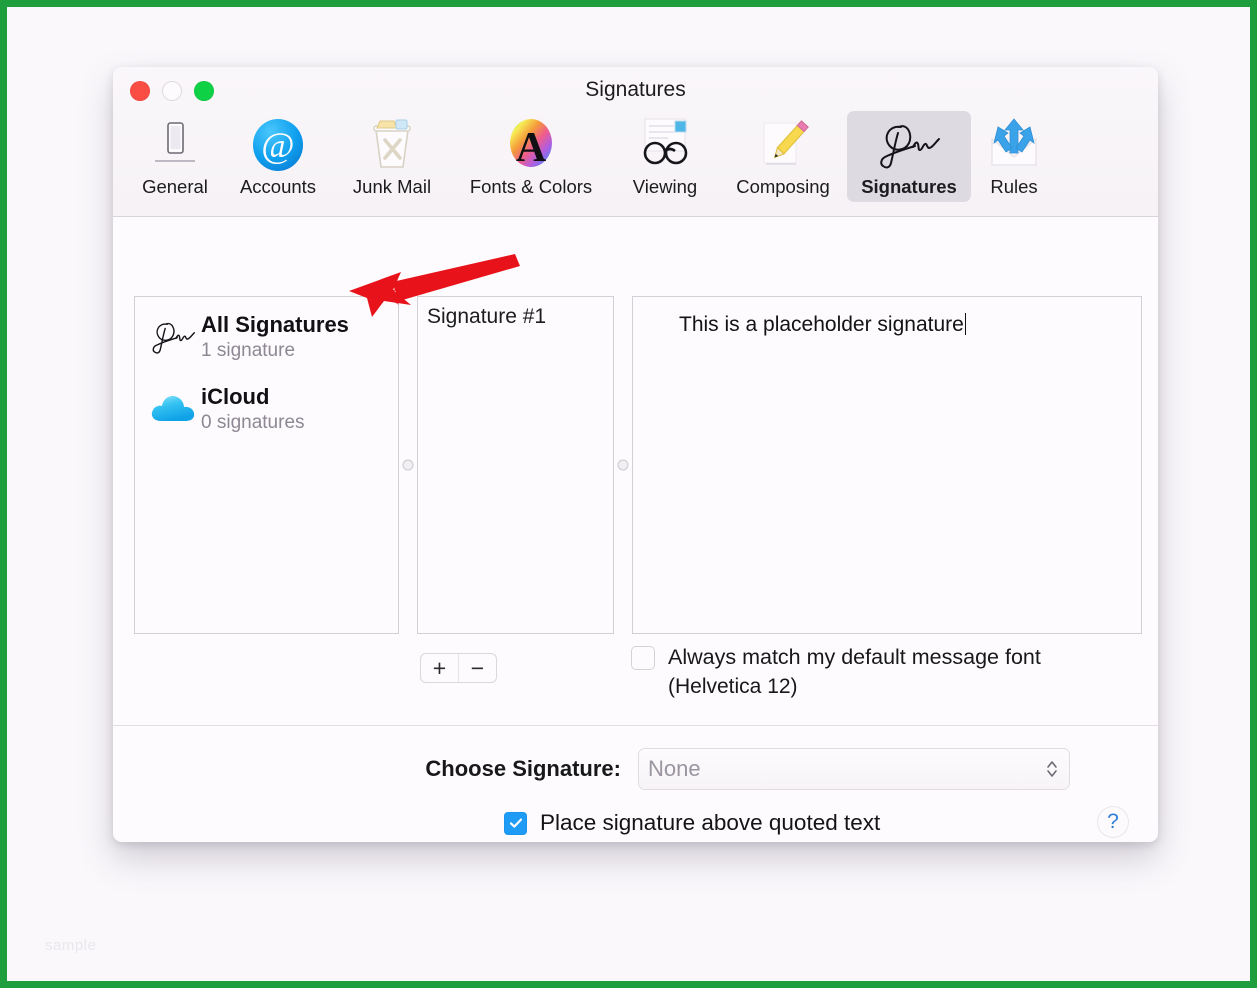 This screenshot has width=1257, height=988. I want to click on pane-divider-left, so click(408, 465).